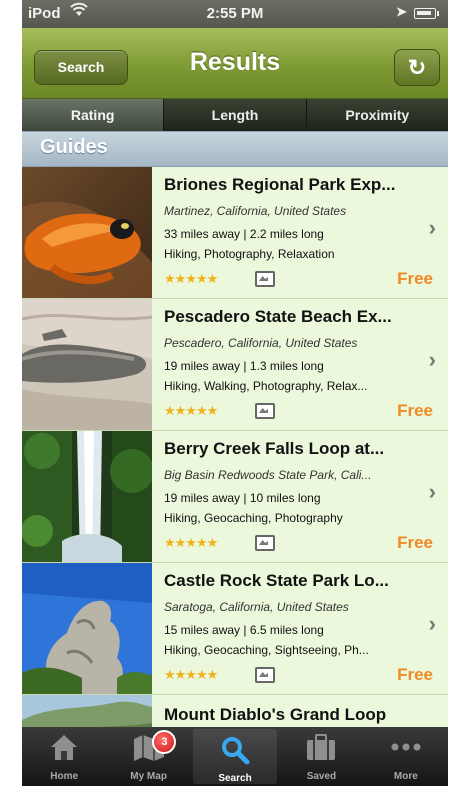 This screenshot has width=470, height=786. What do you see at coordinates (426, 13) in the screenshot?
I see `battery-icon` at bounding box center [426, 13].